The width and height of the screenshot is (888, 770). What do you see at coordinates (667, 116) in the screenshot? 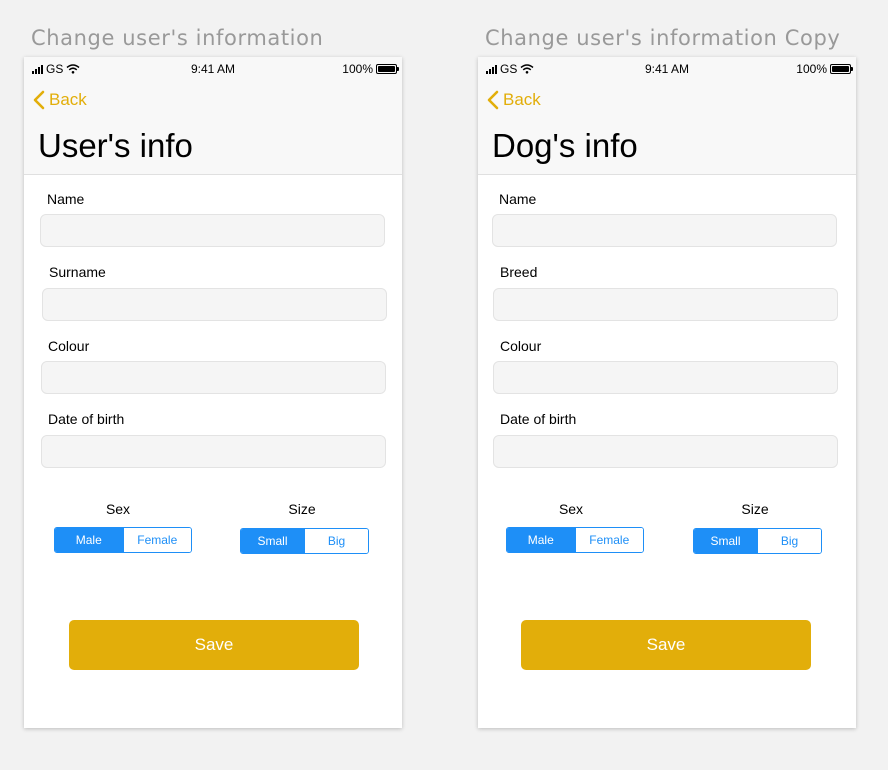
I see `navigation-header: GS 9:41 AM 100% Back Dog's info` at bounding box center [667, 116].